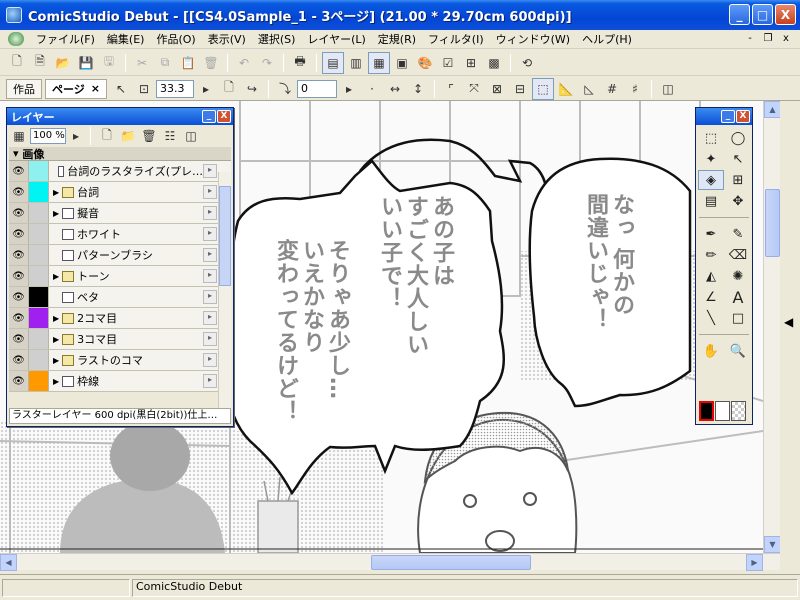  Describe the element at coordinates (95, 88) in the screenshot. I see `tab-close-icon: ×` at that location.